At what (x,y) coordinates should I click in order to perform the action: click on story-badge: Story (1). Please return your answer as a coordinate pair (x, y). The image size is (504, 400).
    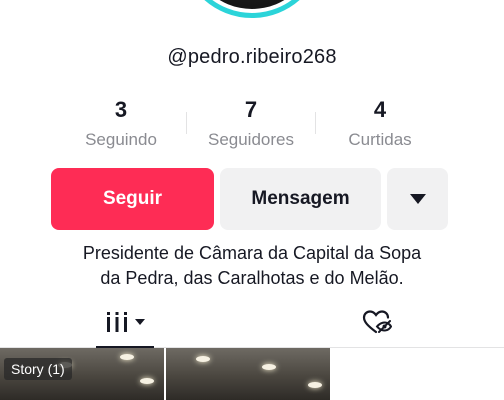
    Looking at the image, I should click on (38, 369).